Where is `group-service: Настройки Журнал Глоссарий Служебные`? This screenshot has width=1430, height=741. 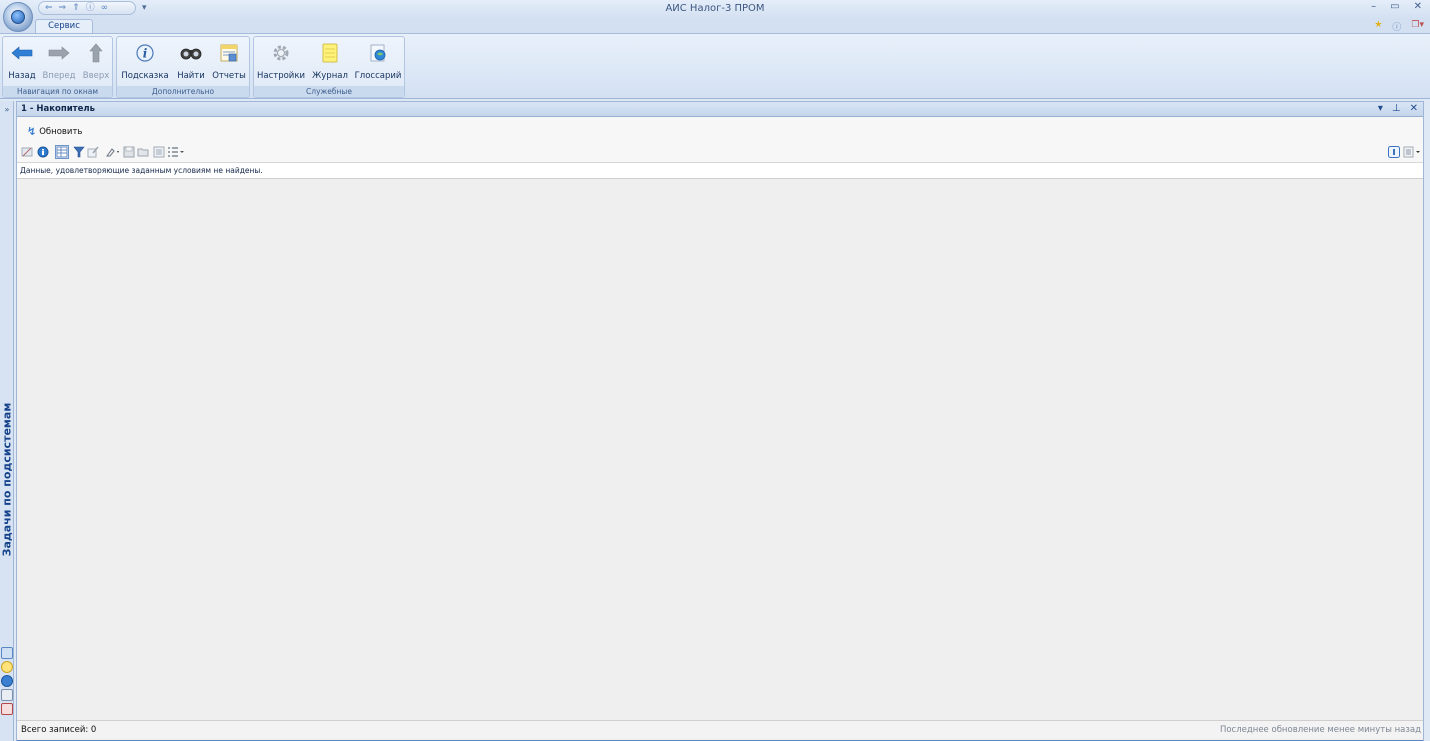
group-service: Настройки Журнал Глоссарий Служебные is located at coordinates (329, 67).